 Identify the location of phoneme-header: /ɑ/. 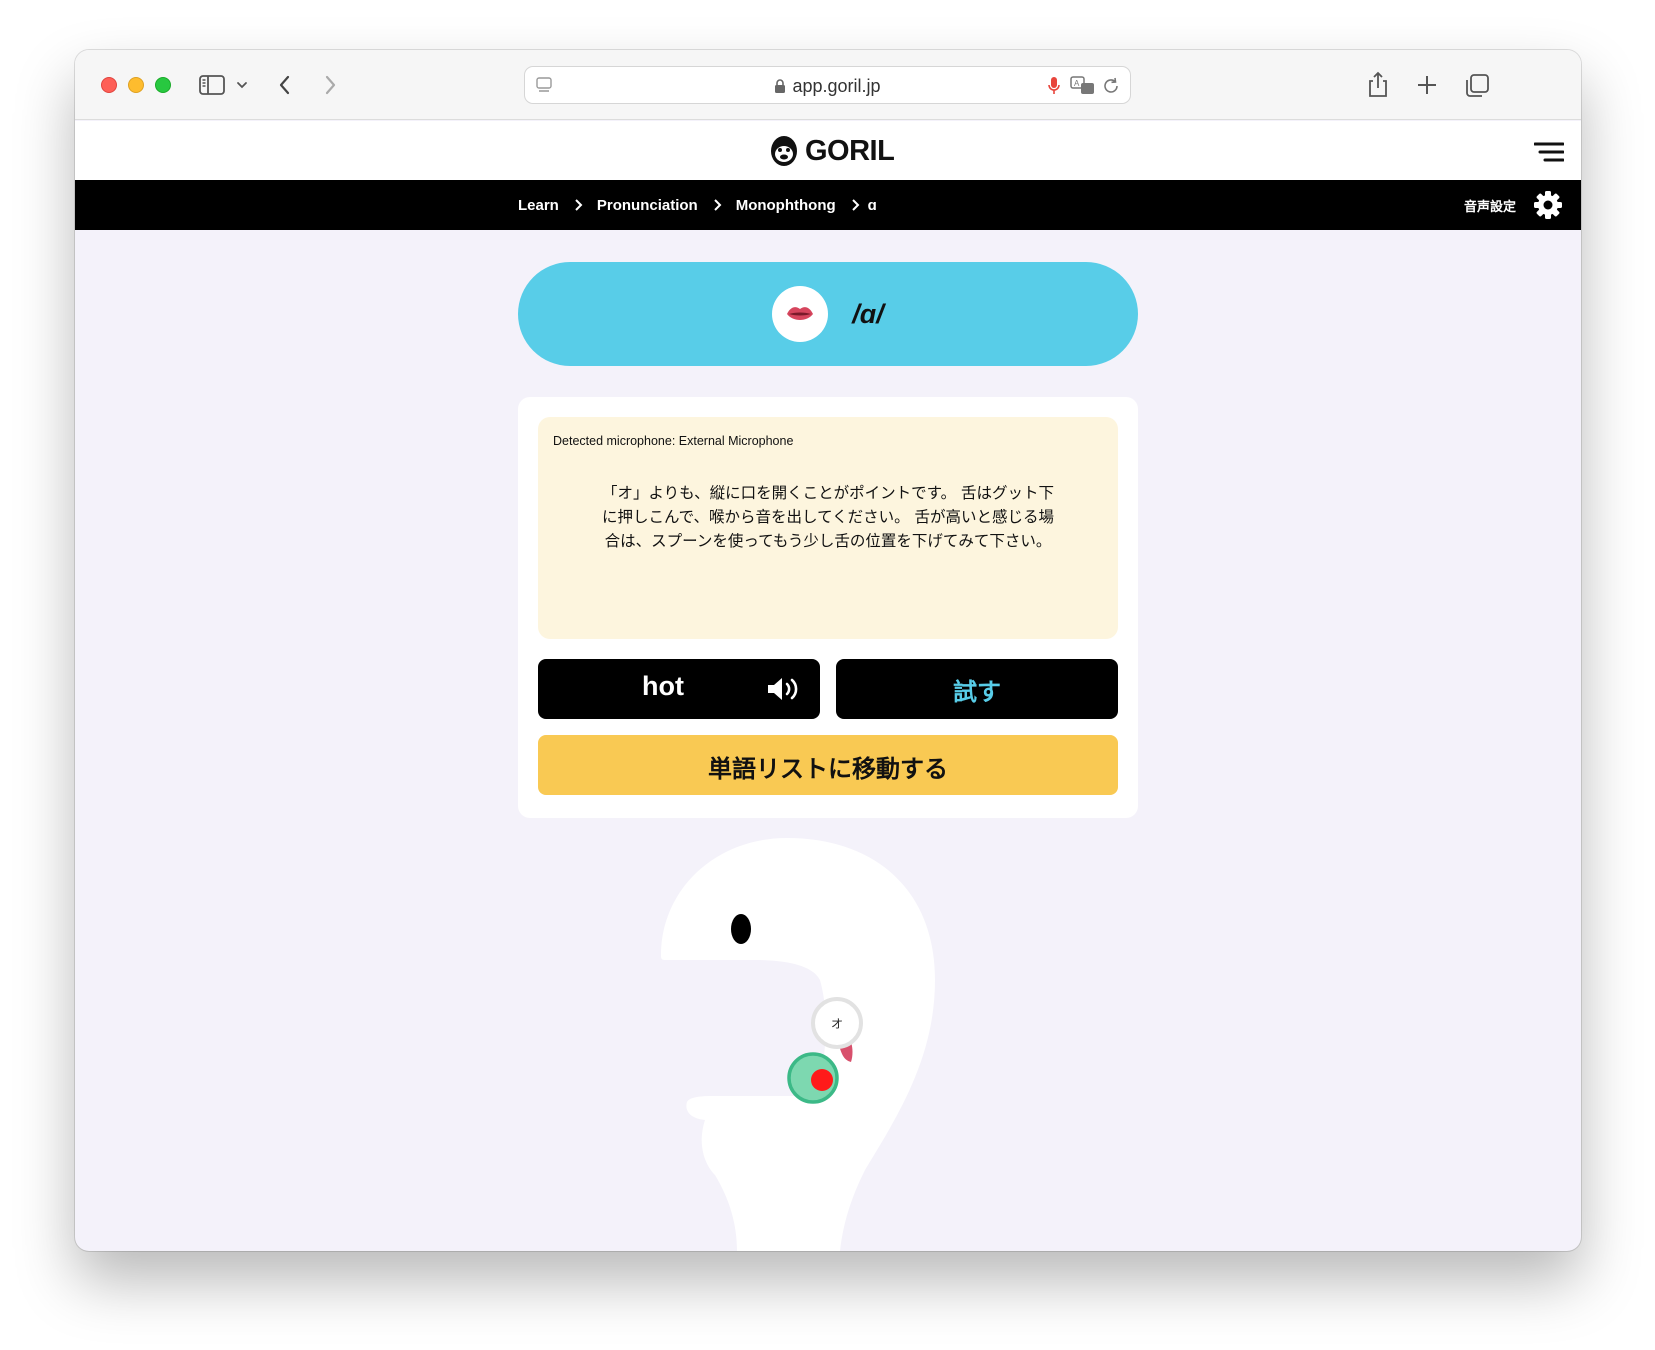
(828, 314).